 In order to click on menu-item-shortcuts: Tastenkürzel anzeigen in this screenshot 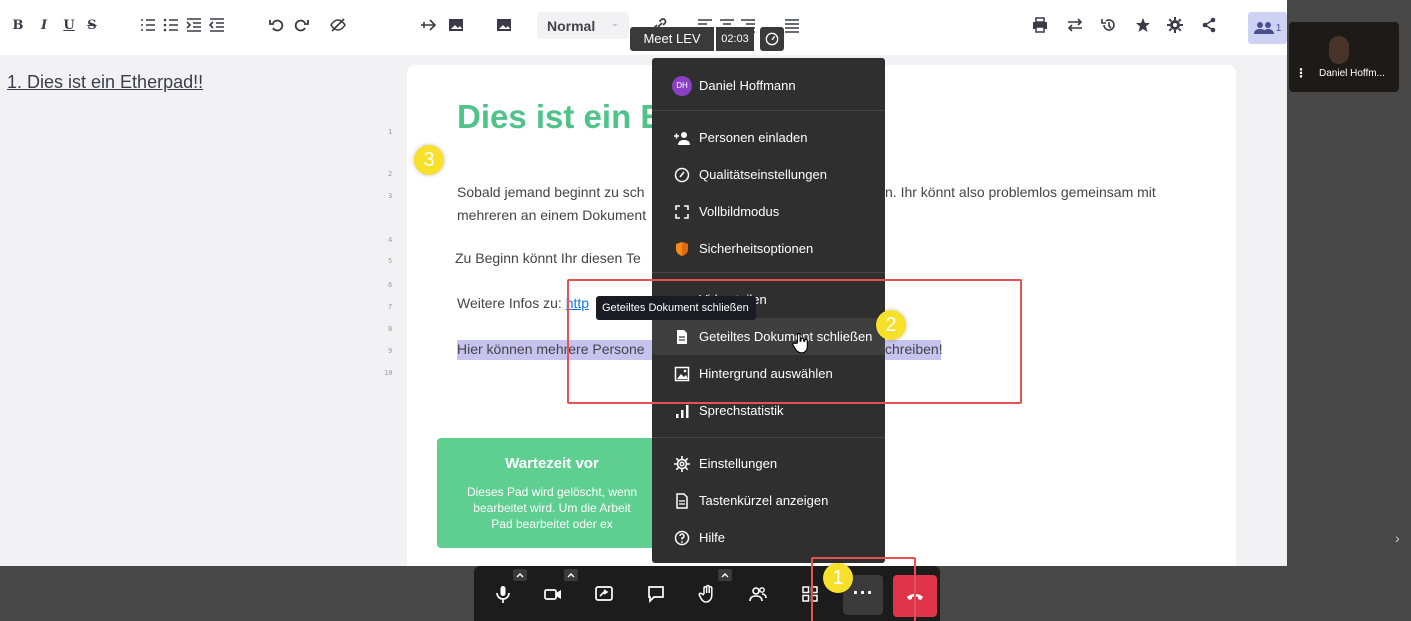, I will do `click(768, 500)`.